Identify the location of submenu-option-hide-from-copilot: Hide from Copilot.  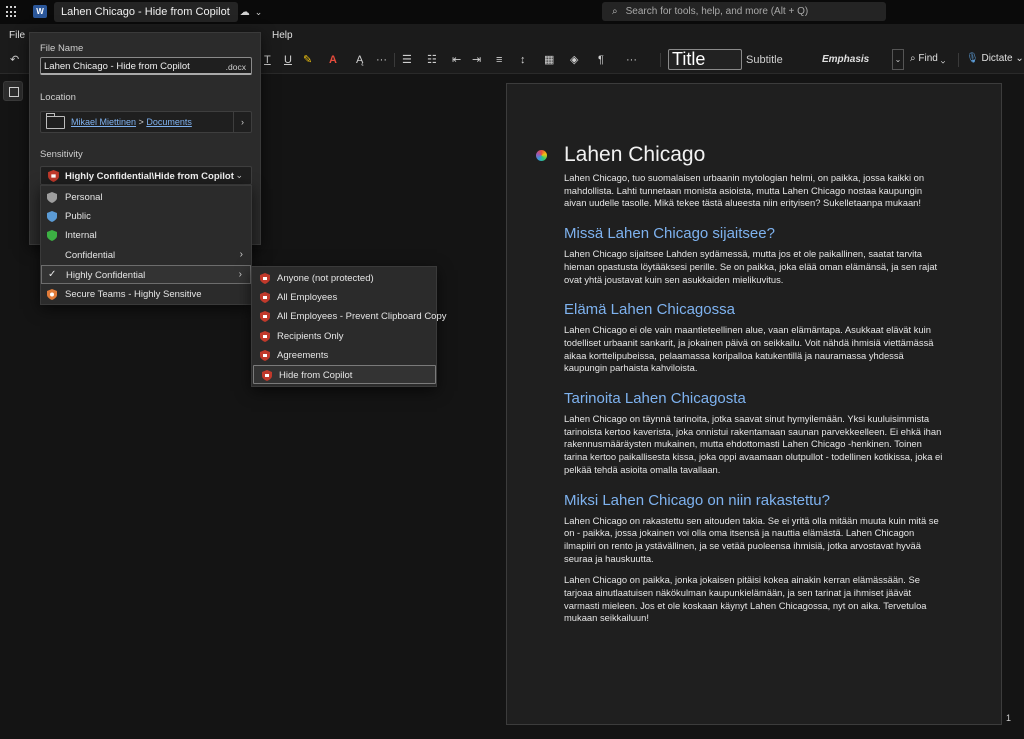
(344, 374).